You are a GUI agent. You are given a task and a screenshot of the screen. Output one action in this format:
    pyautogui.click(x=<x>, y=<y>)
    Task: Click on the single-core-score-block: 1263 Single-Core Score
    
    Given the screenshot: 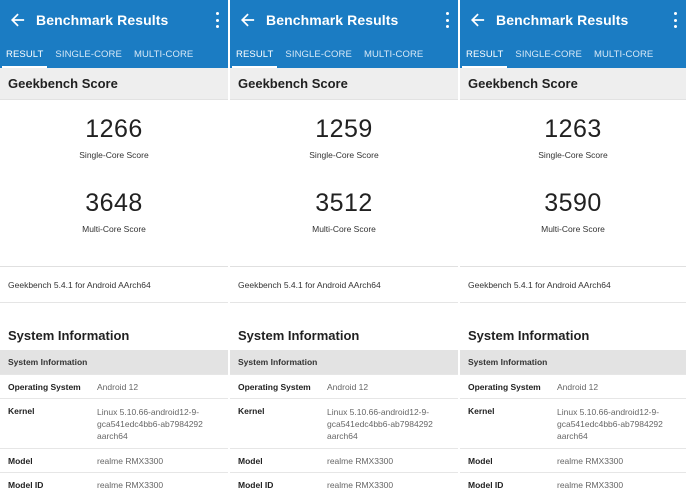 What is the action you would take?
    pyautogui.click(x=573, y=139)
    